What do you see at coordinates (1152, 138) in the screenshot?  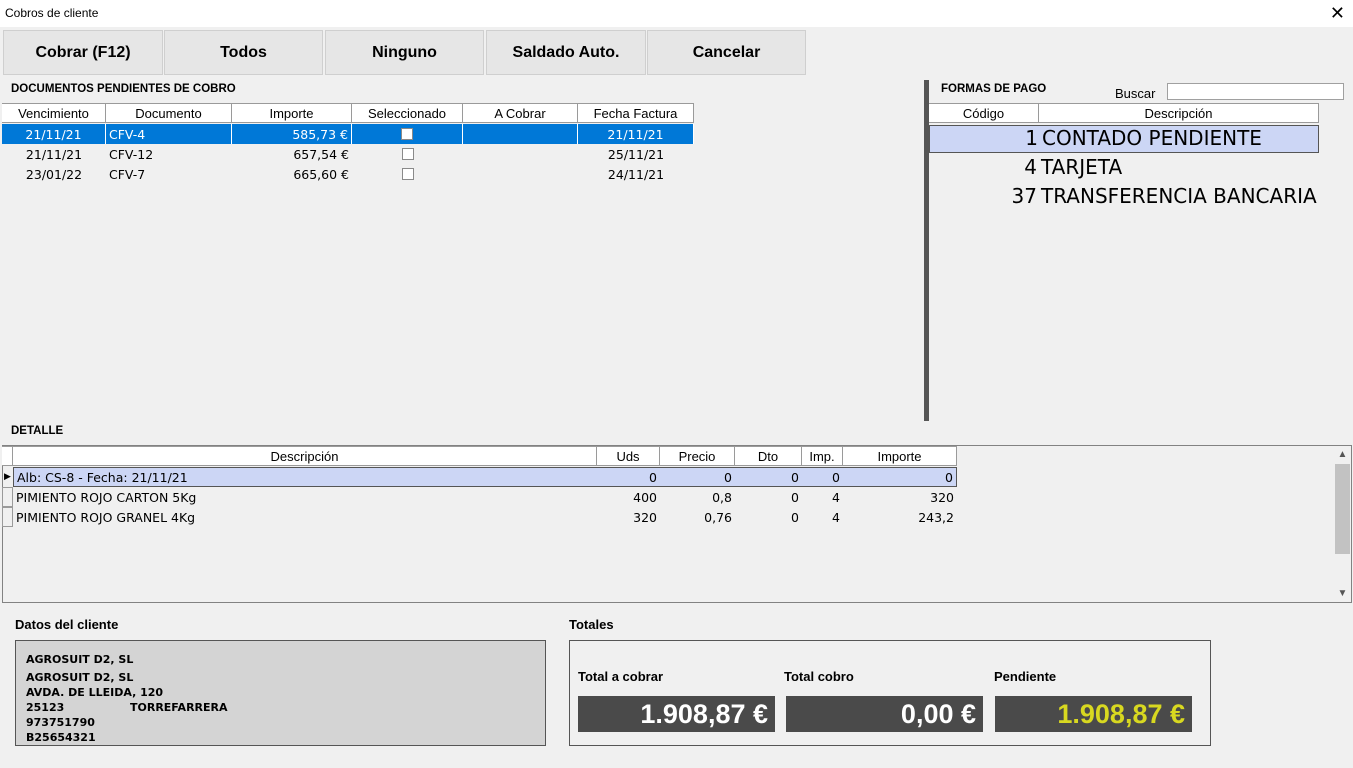 I see `payment-description: CONTADO PENDIENTE` at bounding box center [1152, 138].